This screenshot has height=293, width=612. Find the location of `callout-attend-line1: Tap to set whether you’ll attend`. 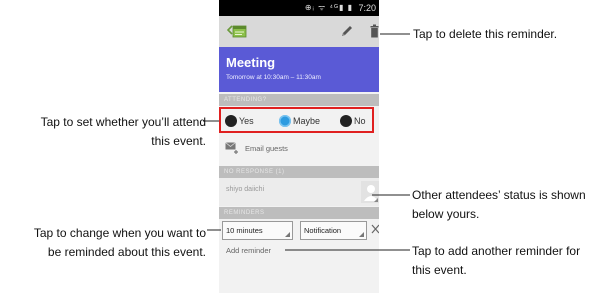

callout-attend-line1: Tap to set whether you’ll attend is located at coordinates (123, 122).